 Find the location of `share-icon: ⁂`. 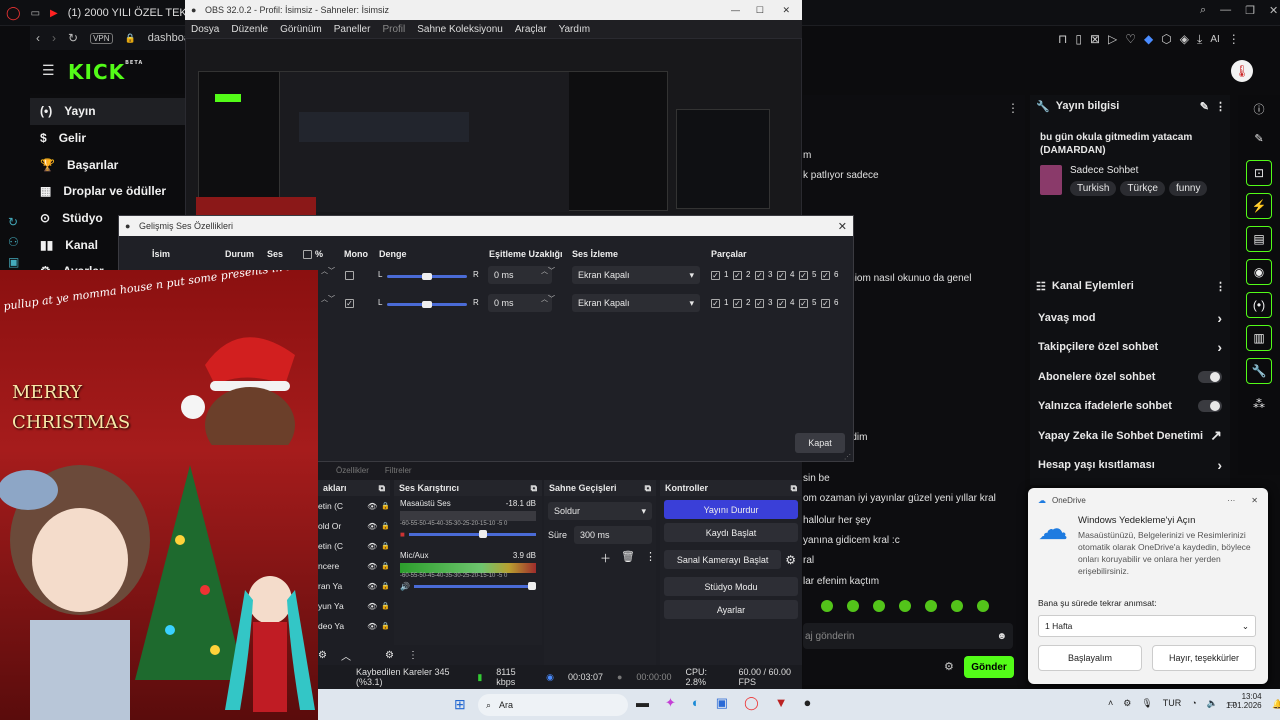

share-icon: ⁂ is located at coordinates (1259, 404).